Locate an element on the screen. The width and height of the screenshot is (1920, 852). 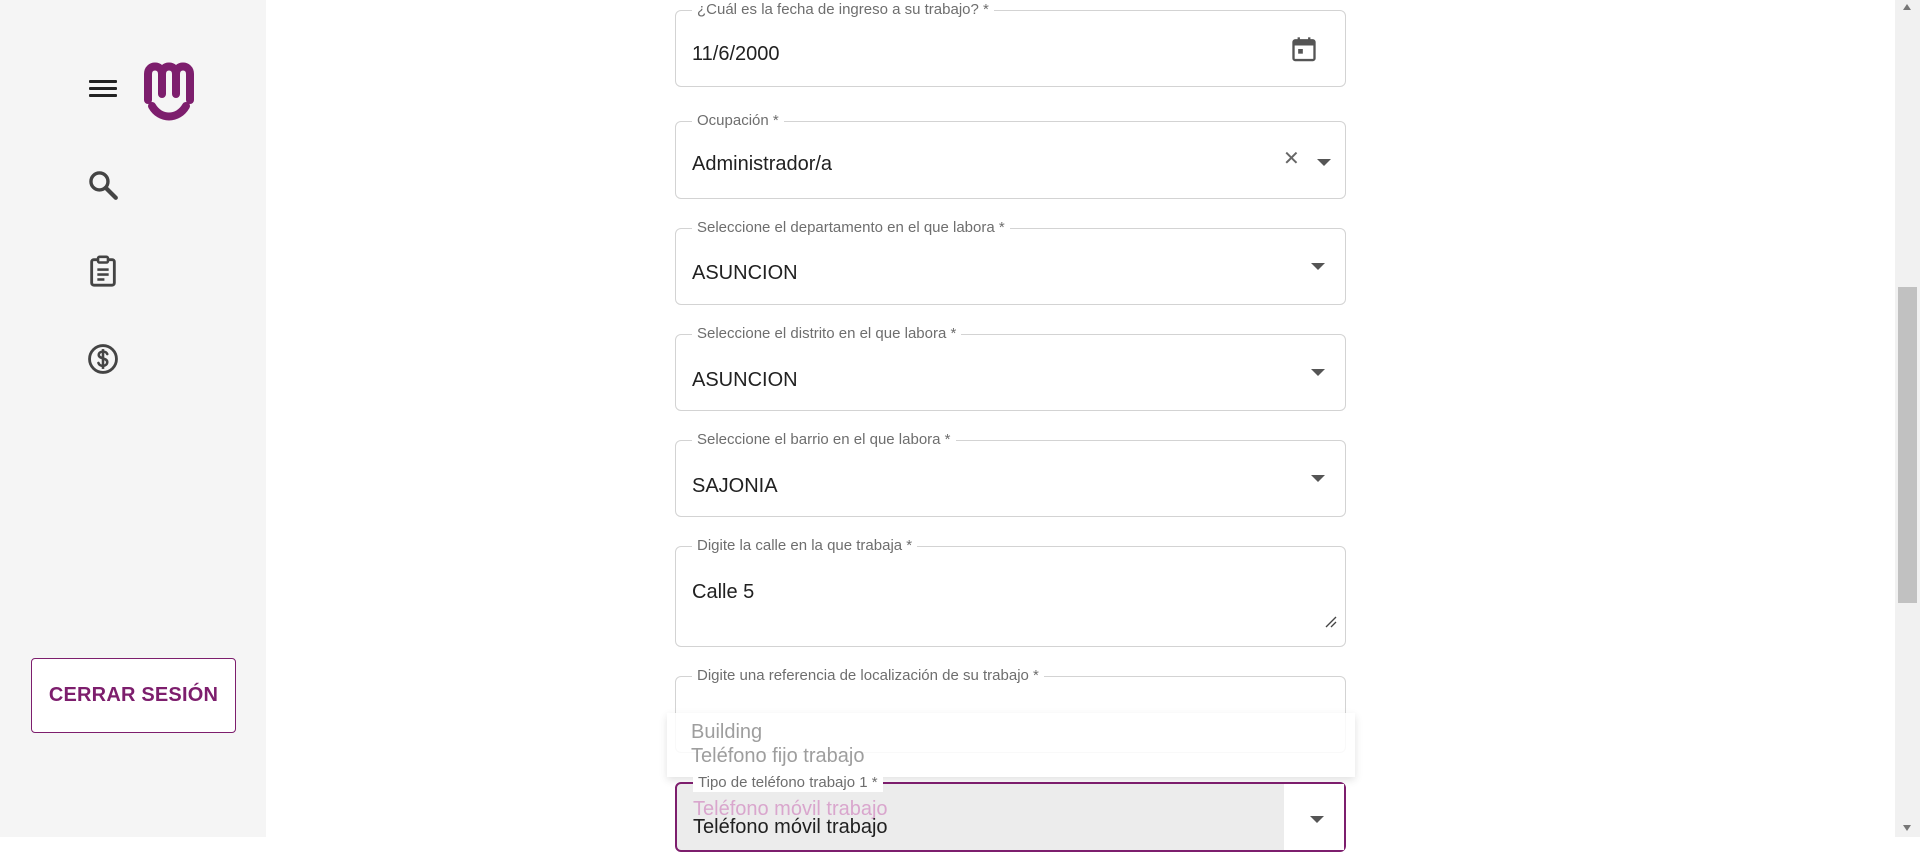
ocupacion-label: Ocupación * is located at coordinates (738, 121).